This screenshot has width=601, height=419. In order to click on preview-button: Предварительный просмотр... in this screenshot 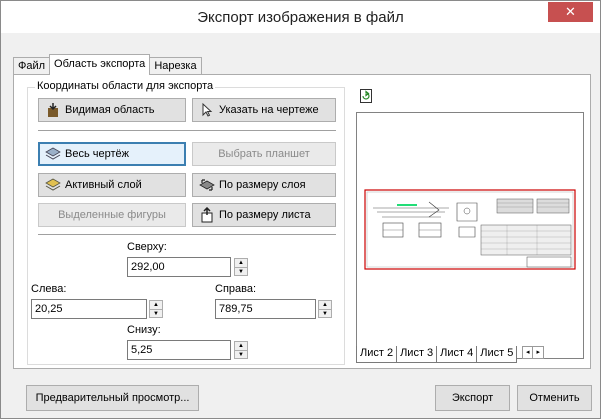, I will do `click(112, 398)`.